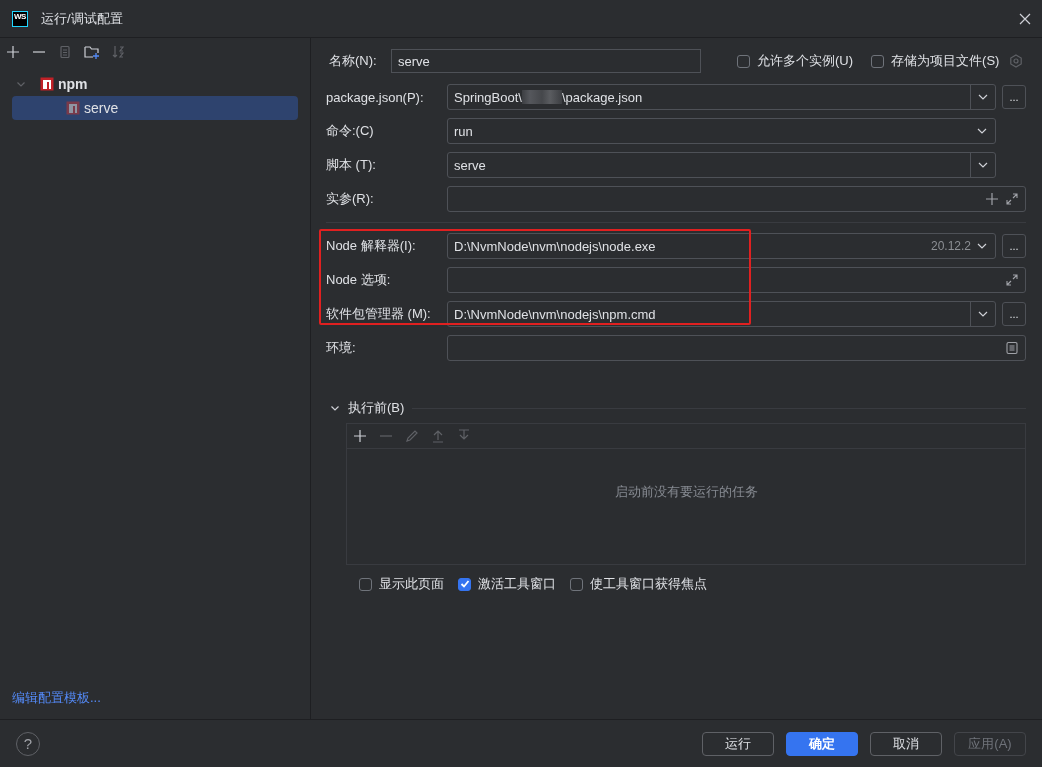 This screenshot has height=767, width=1042. Describe the element at coordinates (721, 165) in the screenshot. I see `combo-box: serve` at that location.